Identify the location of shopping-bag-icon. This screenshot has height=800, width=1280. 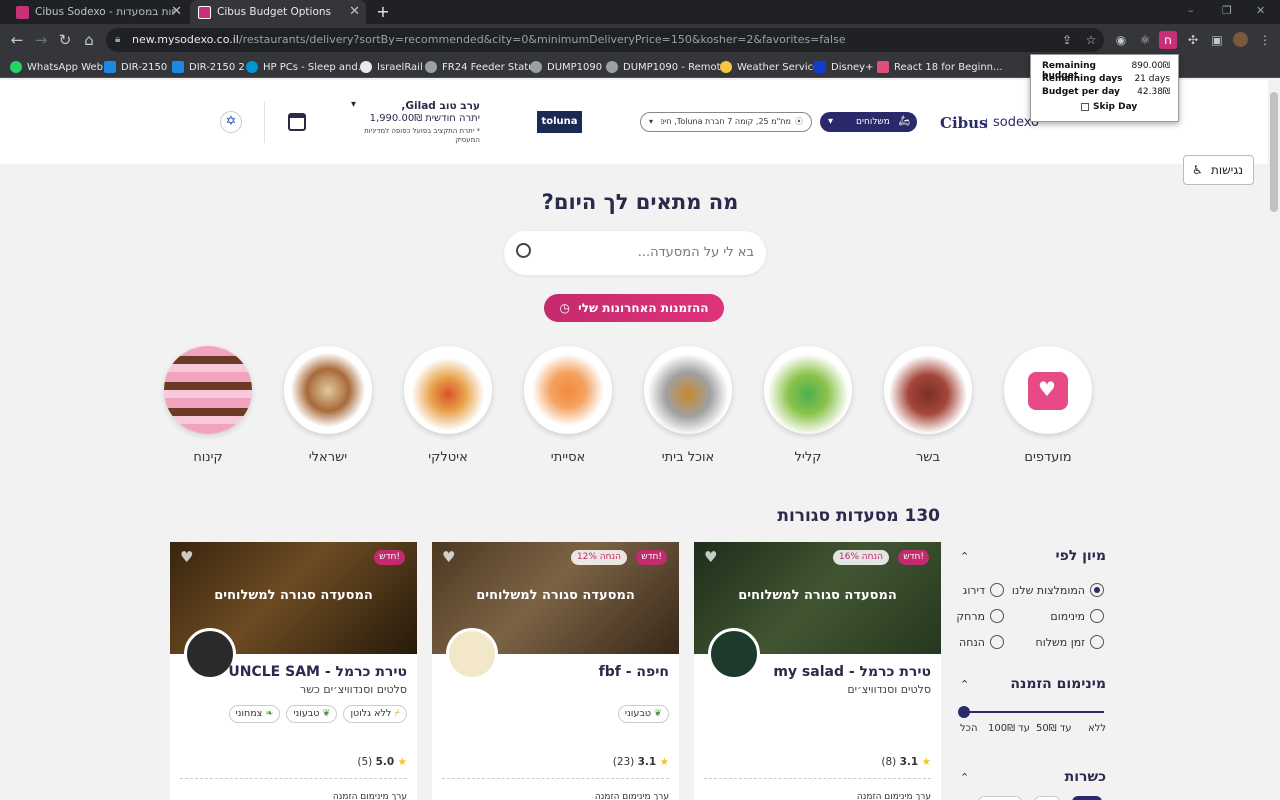
(297, 122).